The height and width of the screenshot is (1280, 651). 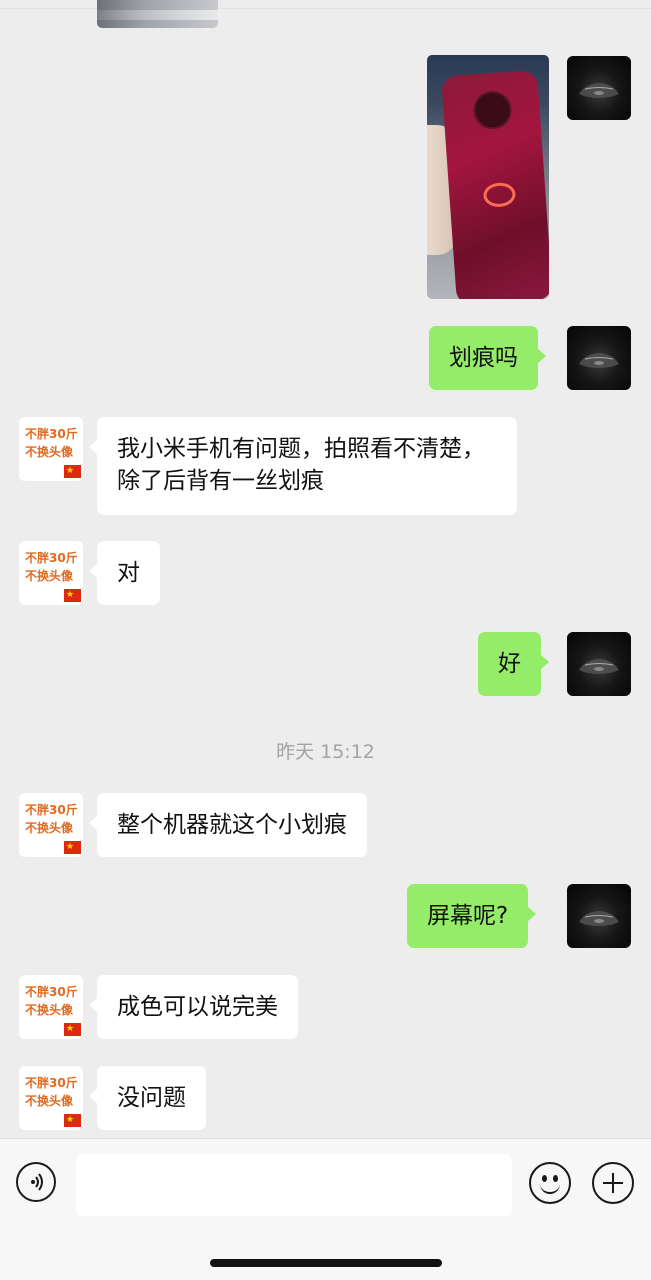 I want to click on incoming-message: 我小米手机有问题，拍照看不清楚，除了后背有一丝划痕, so click(x=303, y=466).